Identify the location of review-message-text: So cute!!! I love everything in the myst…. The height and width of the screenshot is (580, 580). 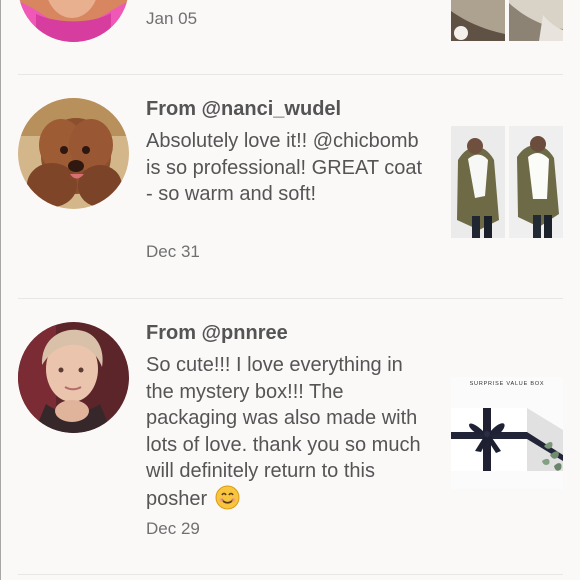
(283, 432).